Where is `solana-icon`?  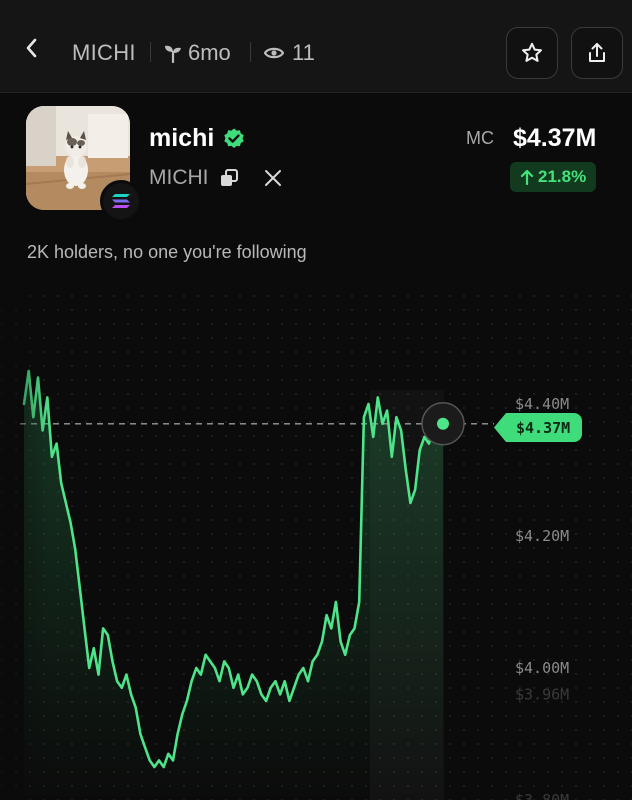 solana-icon is located at coordinates (121, 201).